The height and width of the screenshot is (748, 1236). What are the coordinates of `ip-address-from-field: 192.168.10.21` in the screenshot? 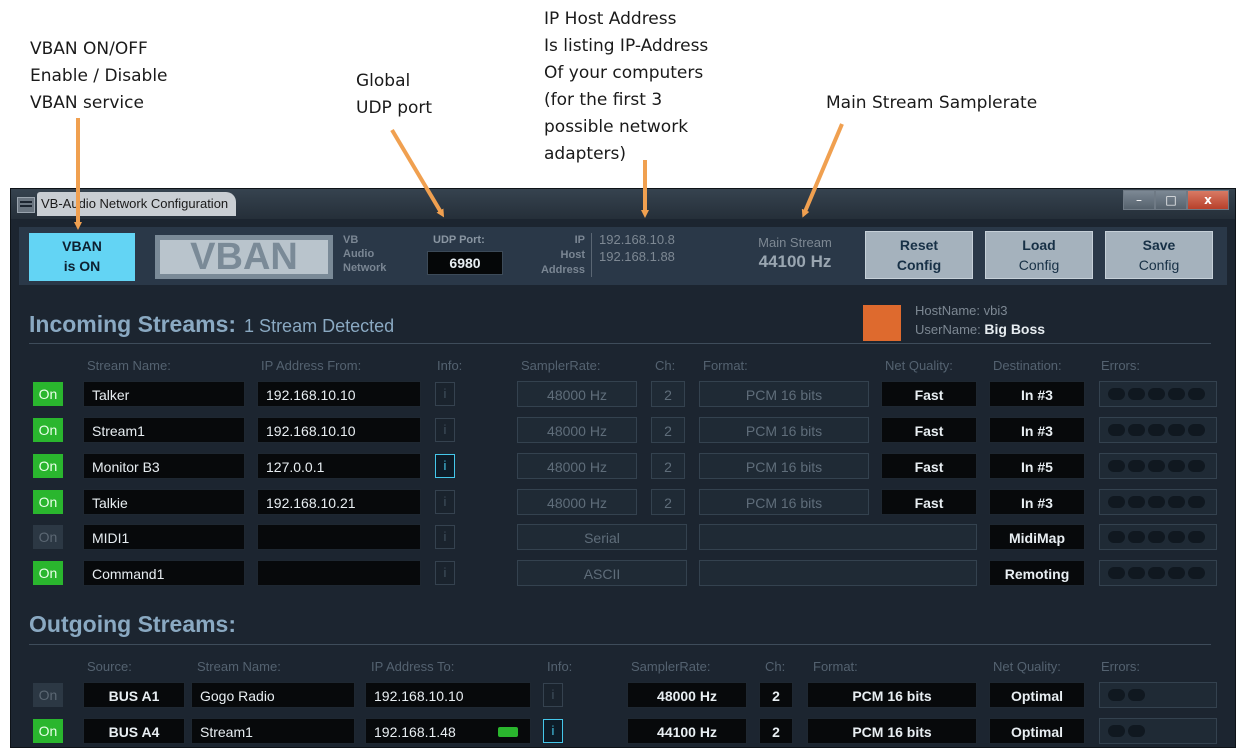 It's located at (339, 502).